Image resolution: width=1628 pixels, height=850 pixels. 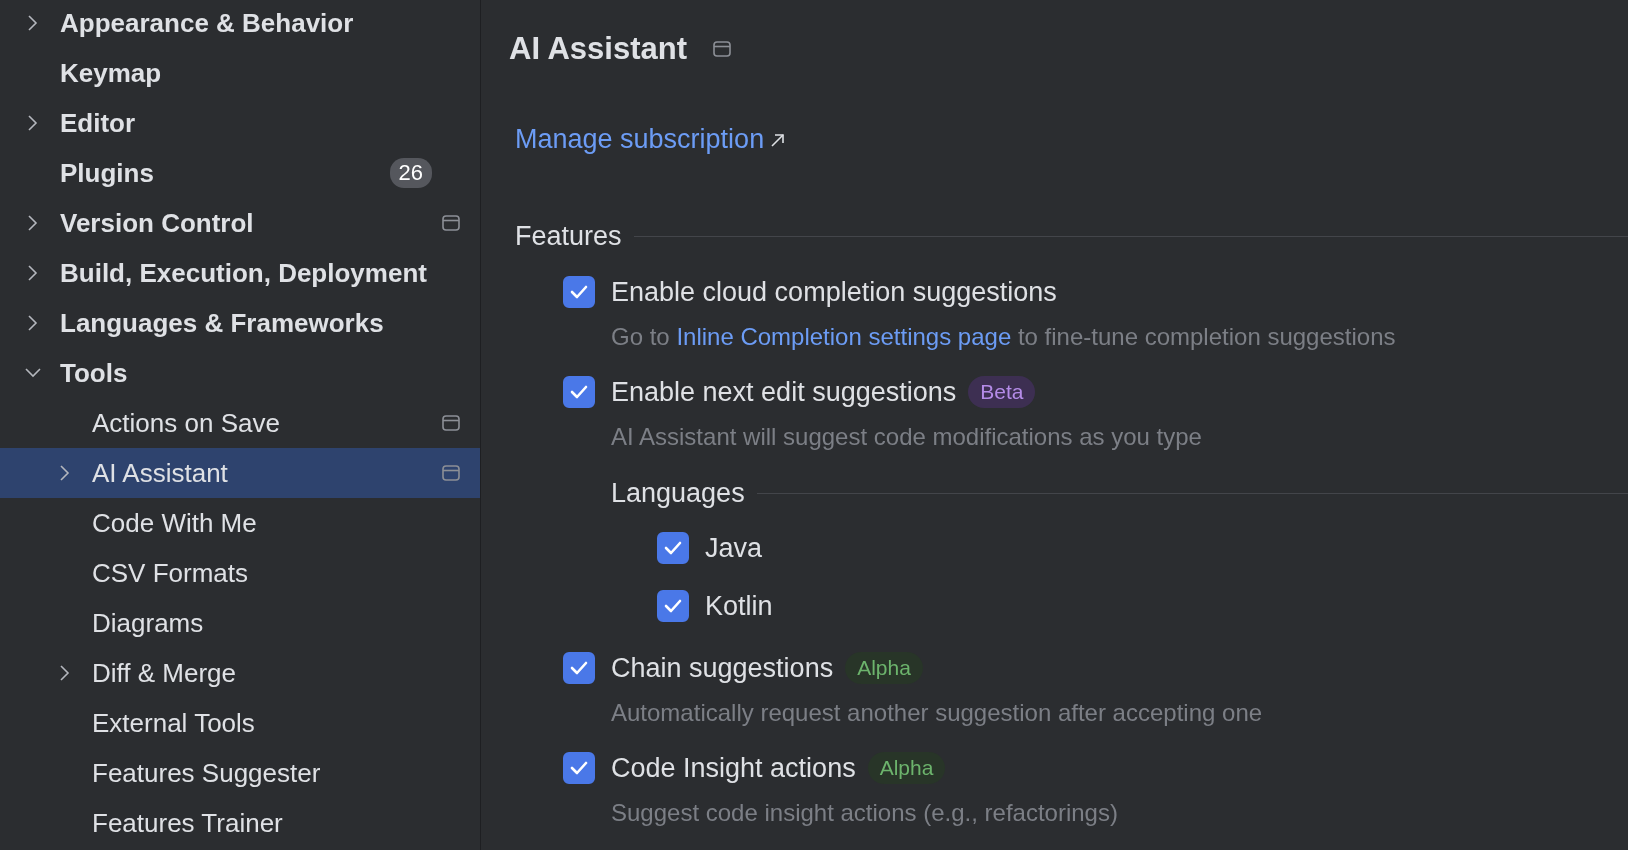 What do you see at coordinates (148, 623) in the screenshot?
I see `tree-item-label: Diagrams` at bounding box center [148, 623].